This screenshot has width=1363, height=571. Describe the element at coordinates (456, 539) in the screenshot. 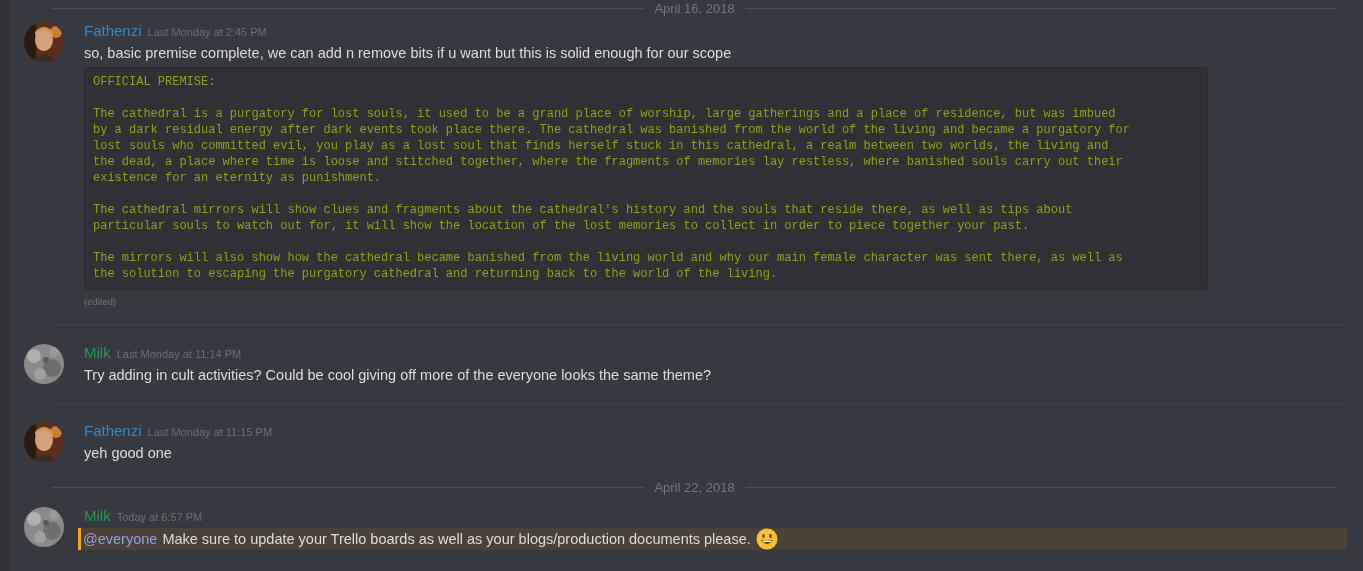

I see `message-text: Make sure to update your Trello boards as well as your blogs/production documents please.` at that location.